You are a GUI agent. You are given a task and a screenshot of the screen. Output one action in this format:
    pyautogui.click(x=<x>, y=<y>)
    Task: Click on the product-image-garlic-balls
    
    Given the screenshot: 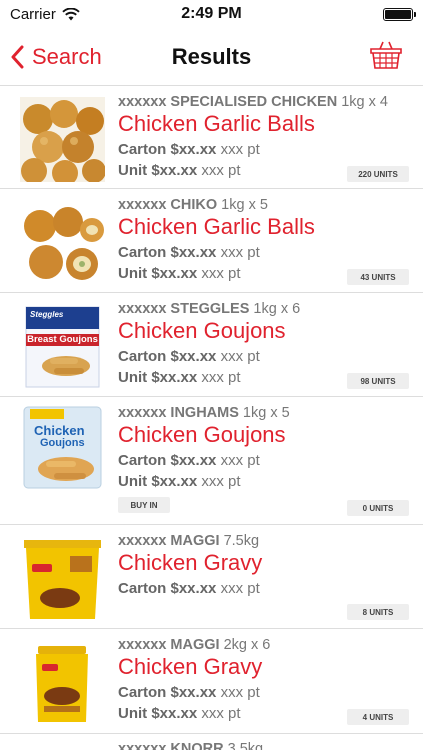 What is the action you would take?
    pyautogui.click(x=62, y=139)
    